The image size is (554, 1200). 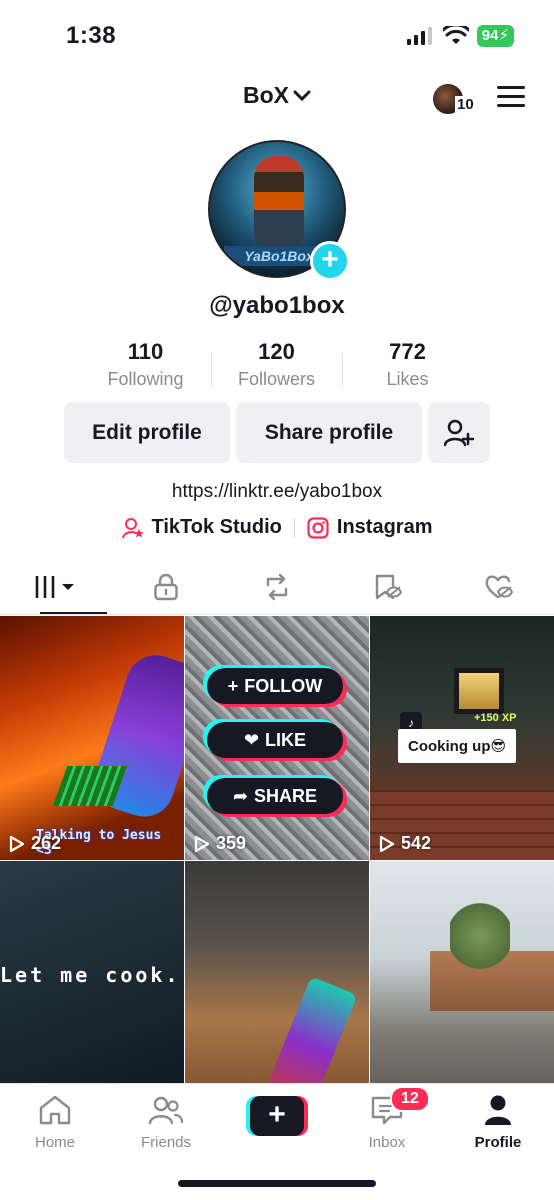 What do you see at coordinates (166, 1110) in the screenshot?
I see `friends-icon` at bounding box center [166, 1110].